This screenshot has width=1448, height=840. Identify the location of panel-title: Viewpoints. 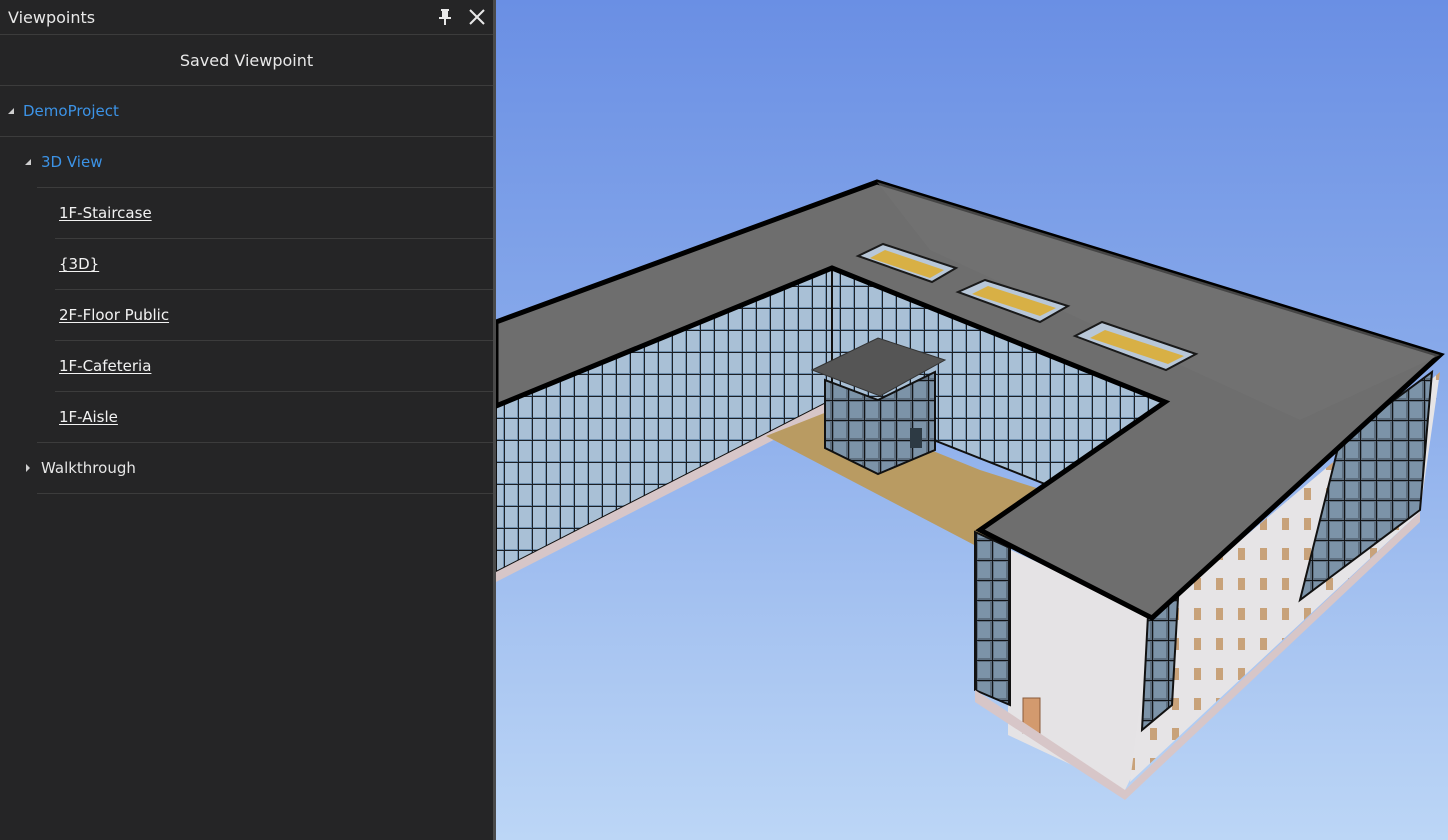
(52, 17).